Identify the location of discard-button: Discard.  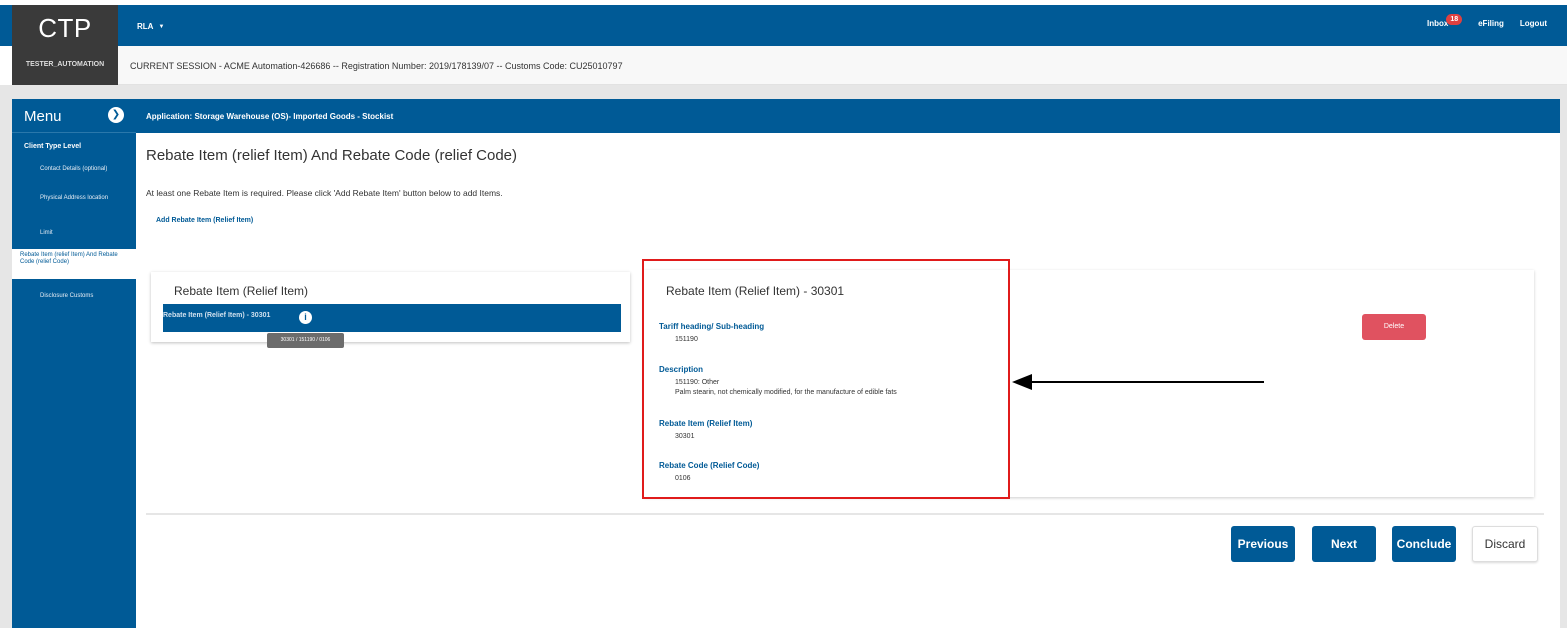
(1505, 544).